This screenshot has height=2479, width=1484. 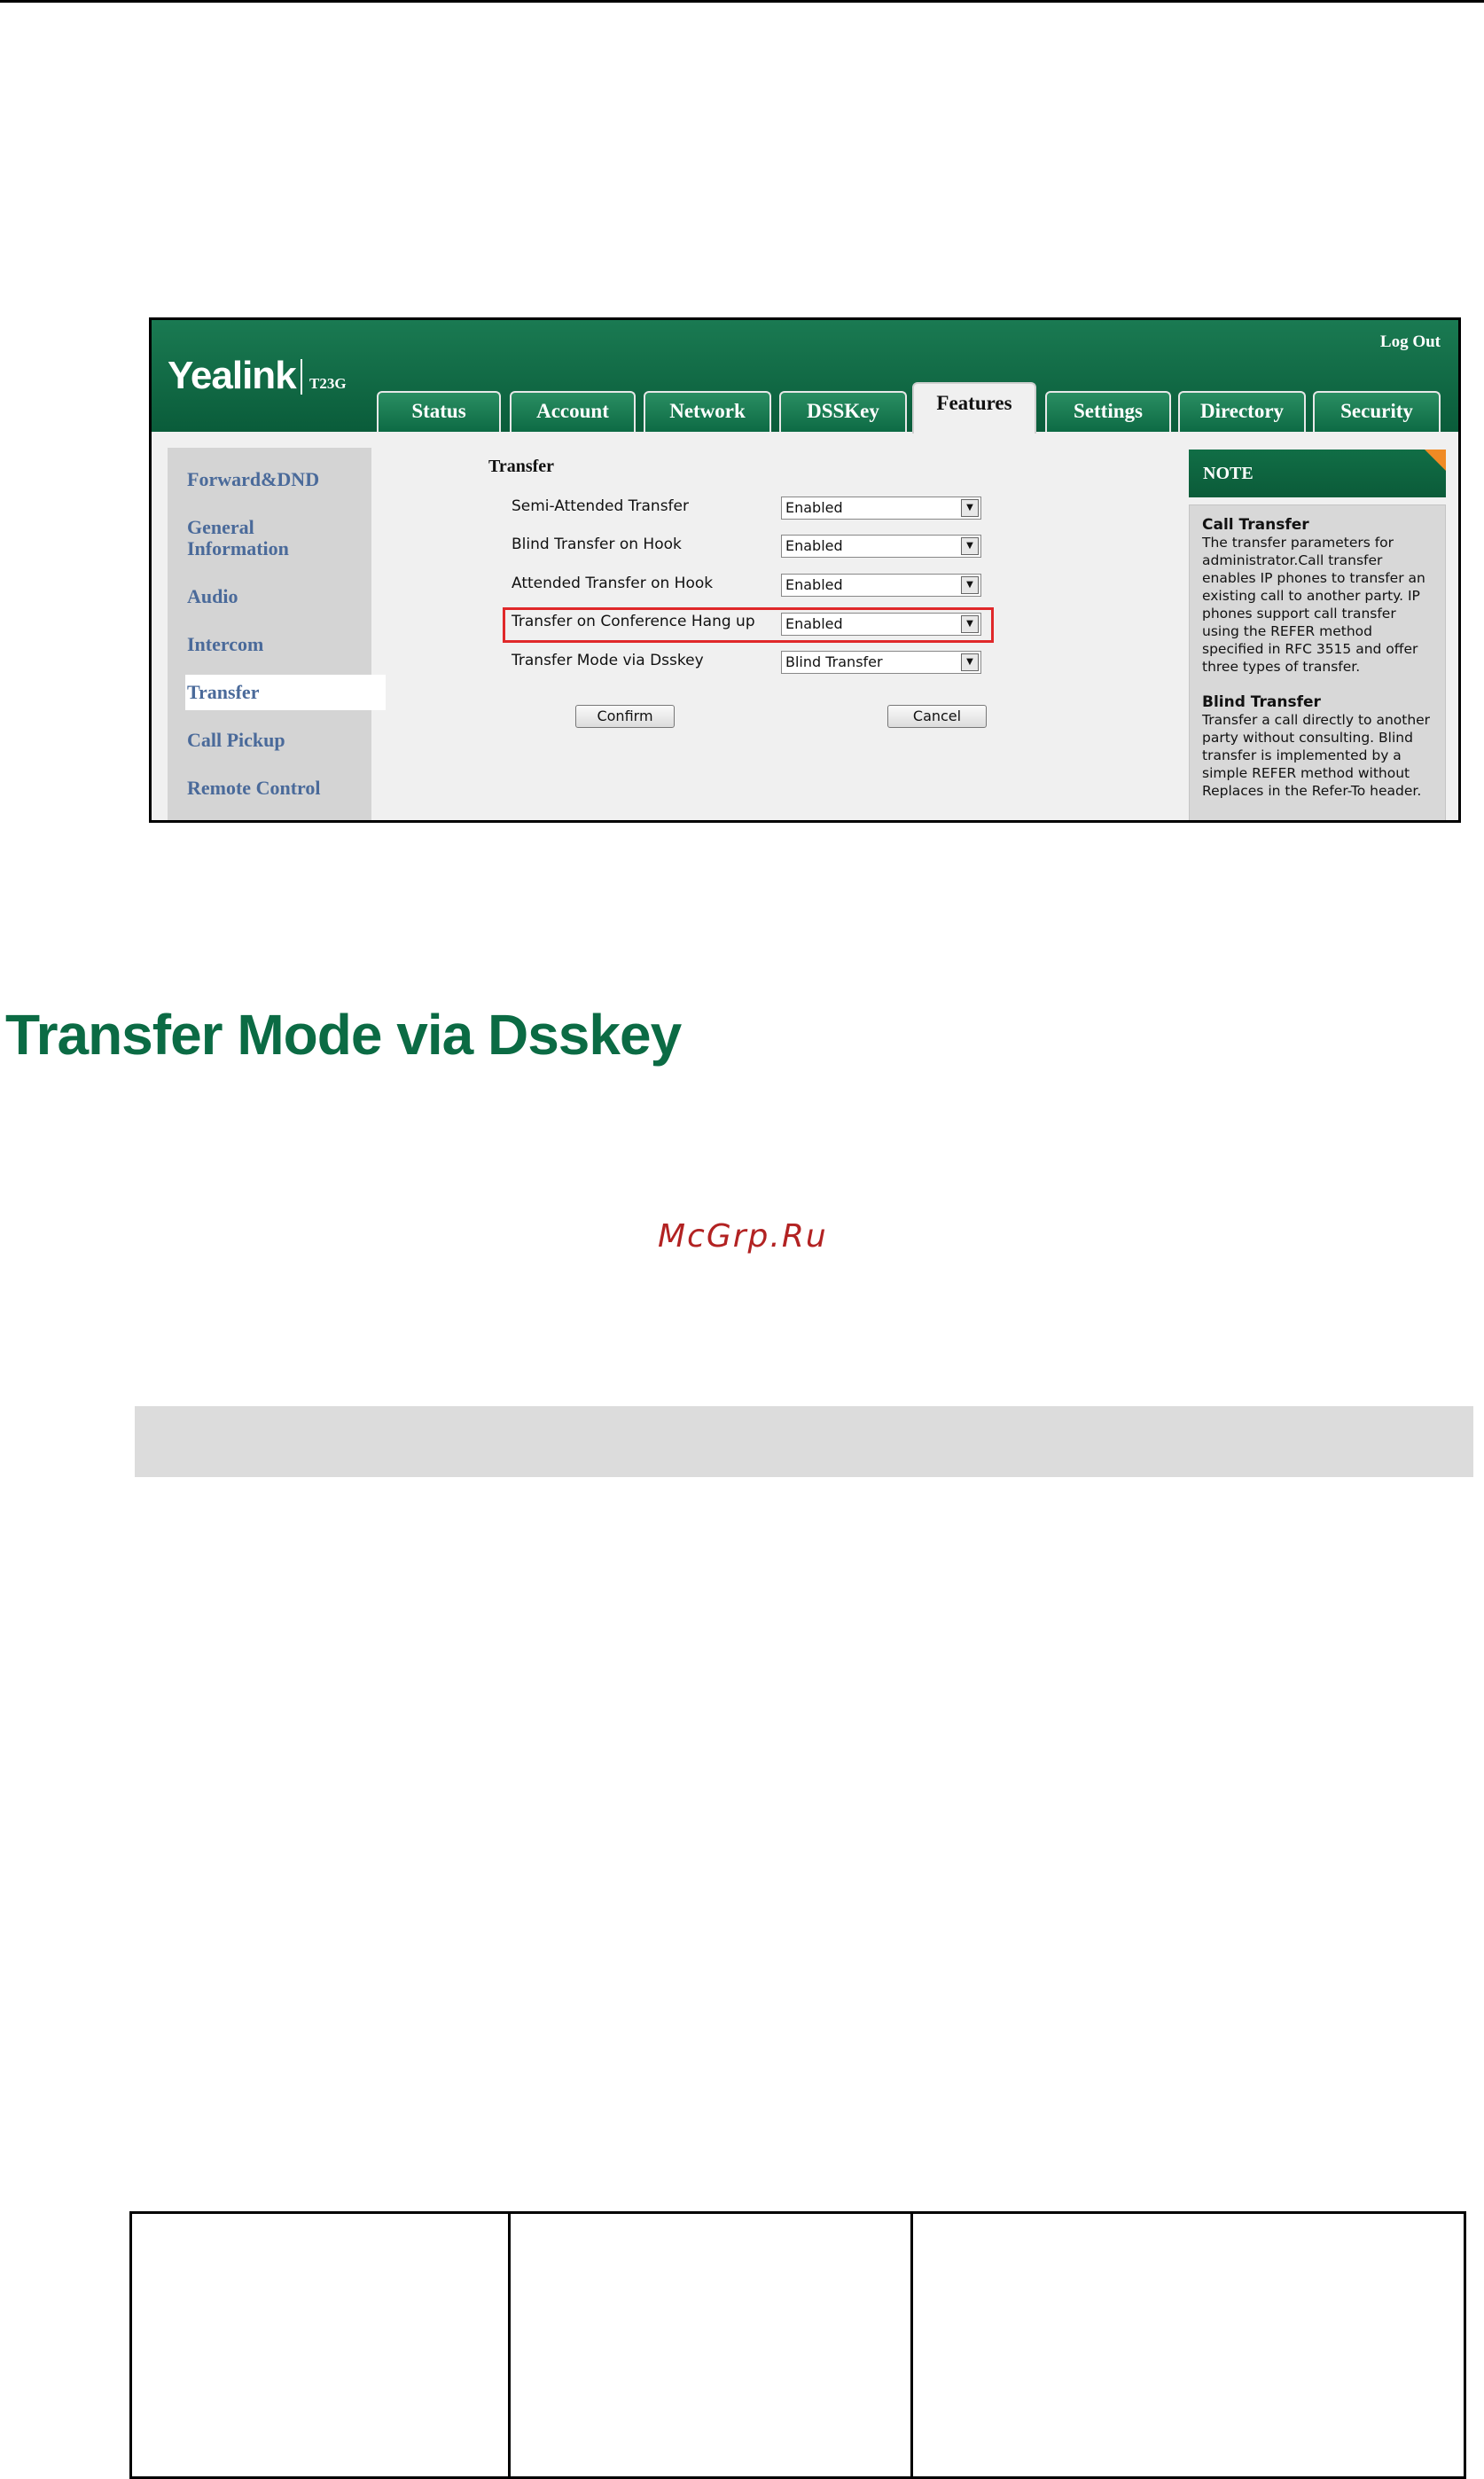 I want to click on logout-link: Log Out, so click(x=1410, y=342).